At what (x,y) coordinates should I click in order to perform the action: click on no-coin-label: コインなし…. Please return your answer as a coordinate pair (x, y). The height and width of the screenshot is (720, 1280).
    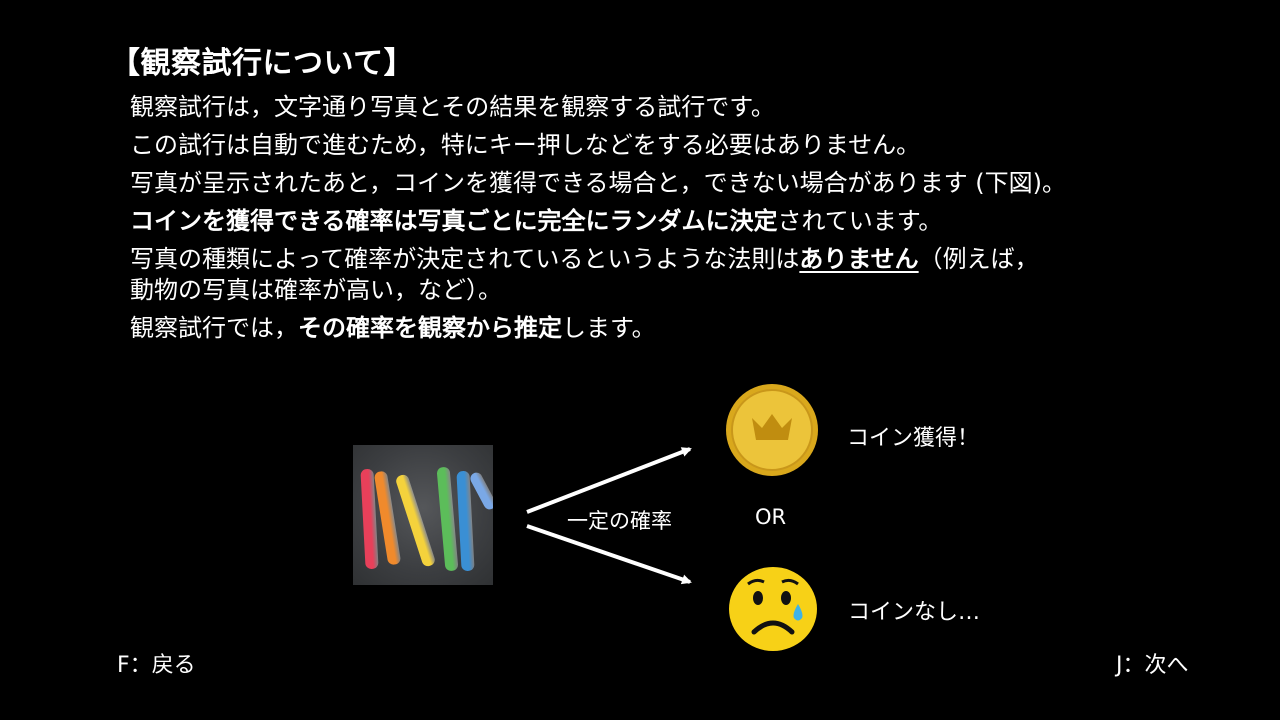
    Looking at the image, I should click on (914, 612).